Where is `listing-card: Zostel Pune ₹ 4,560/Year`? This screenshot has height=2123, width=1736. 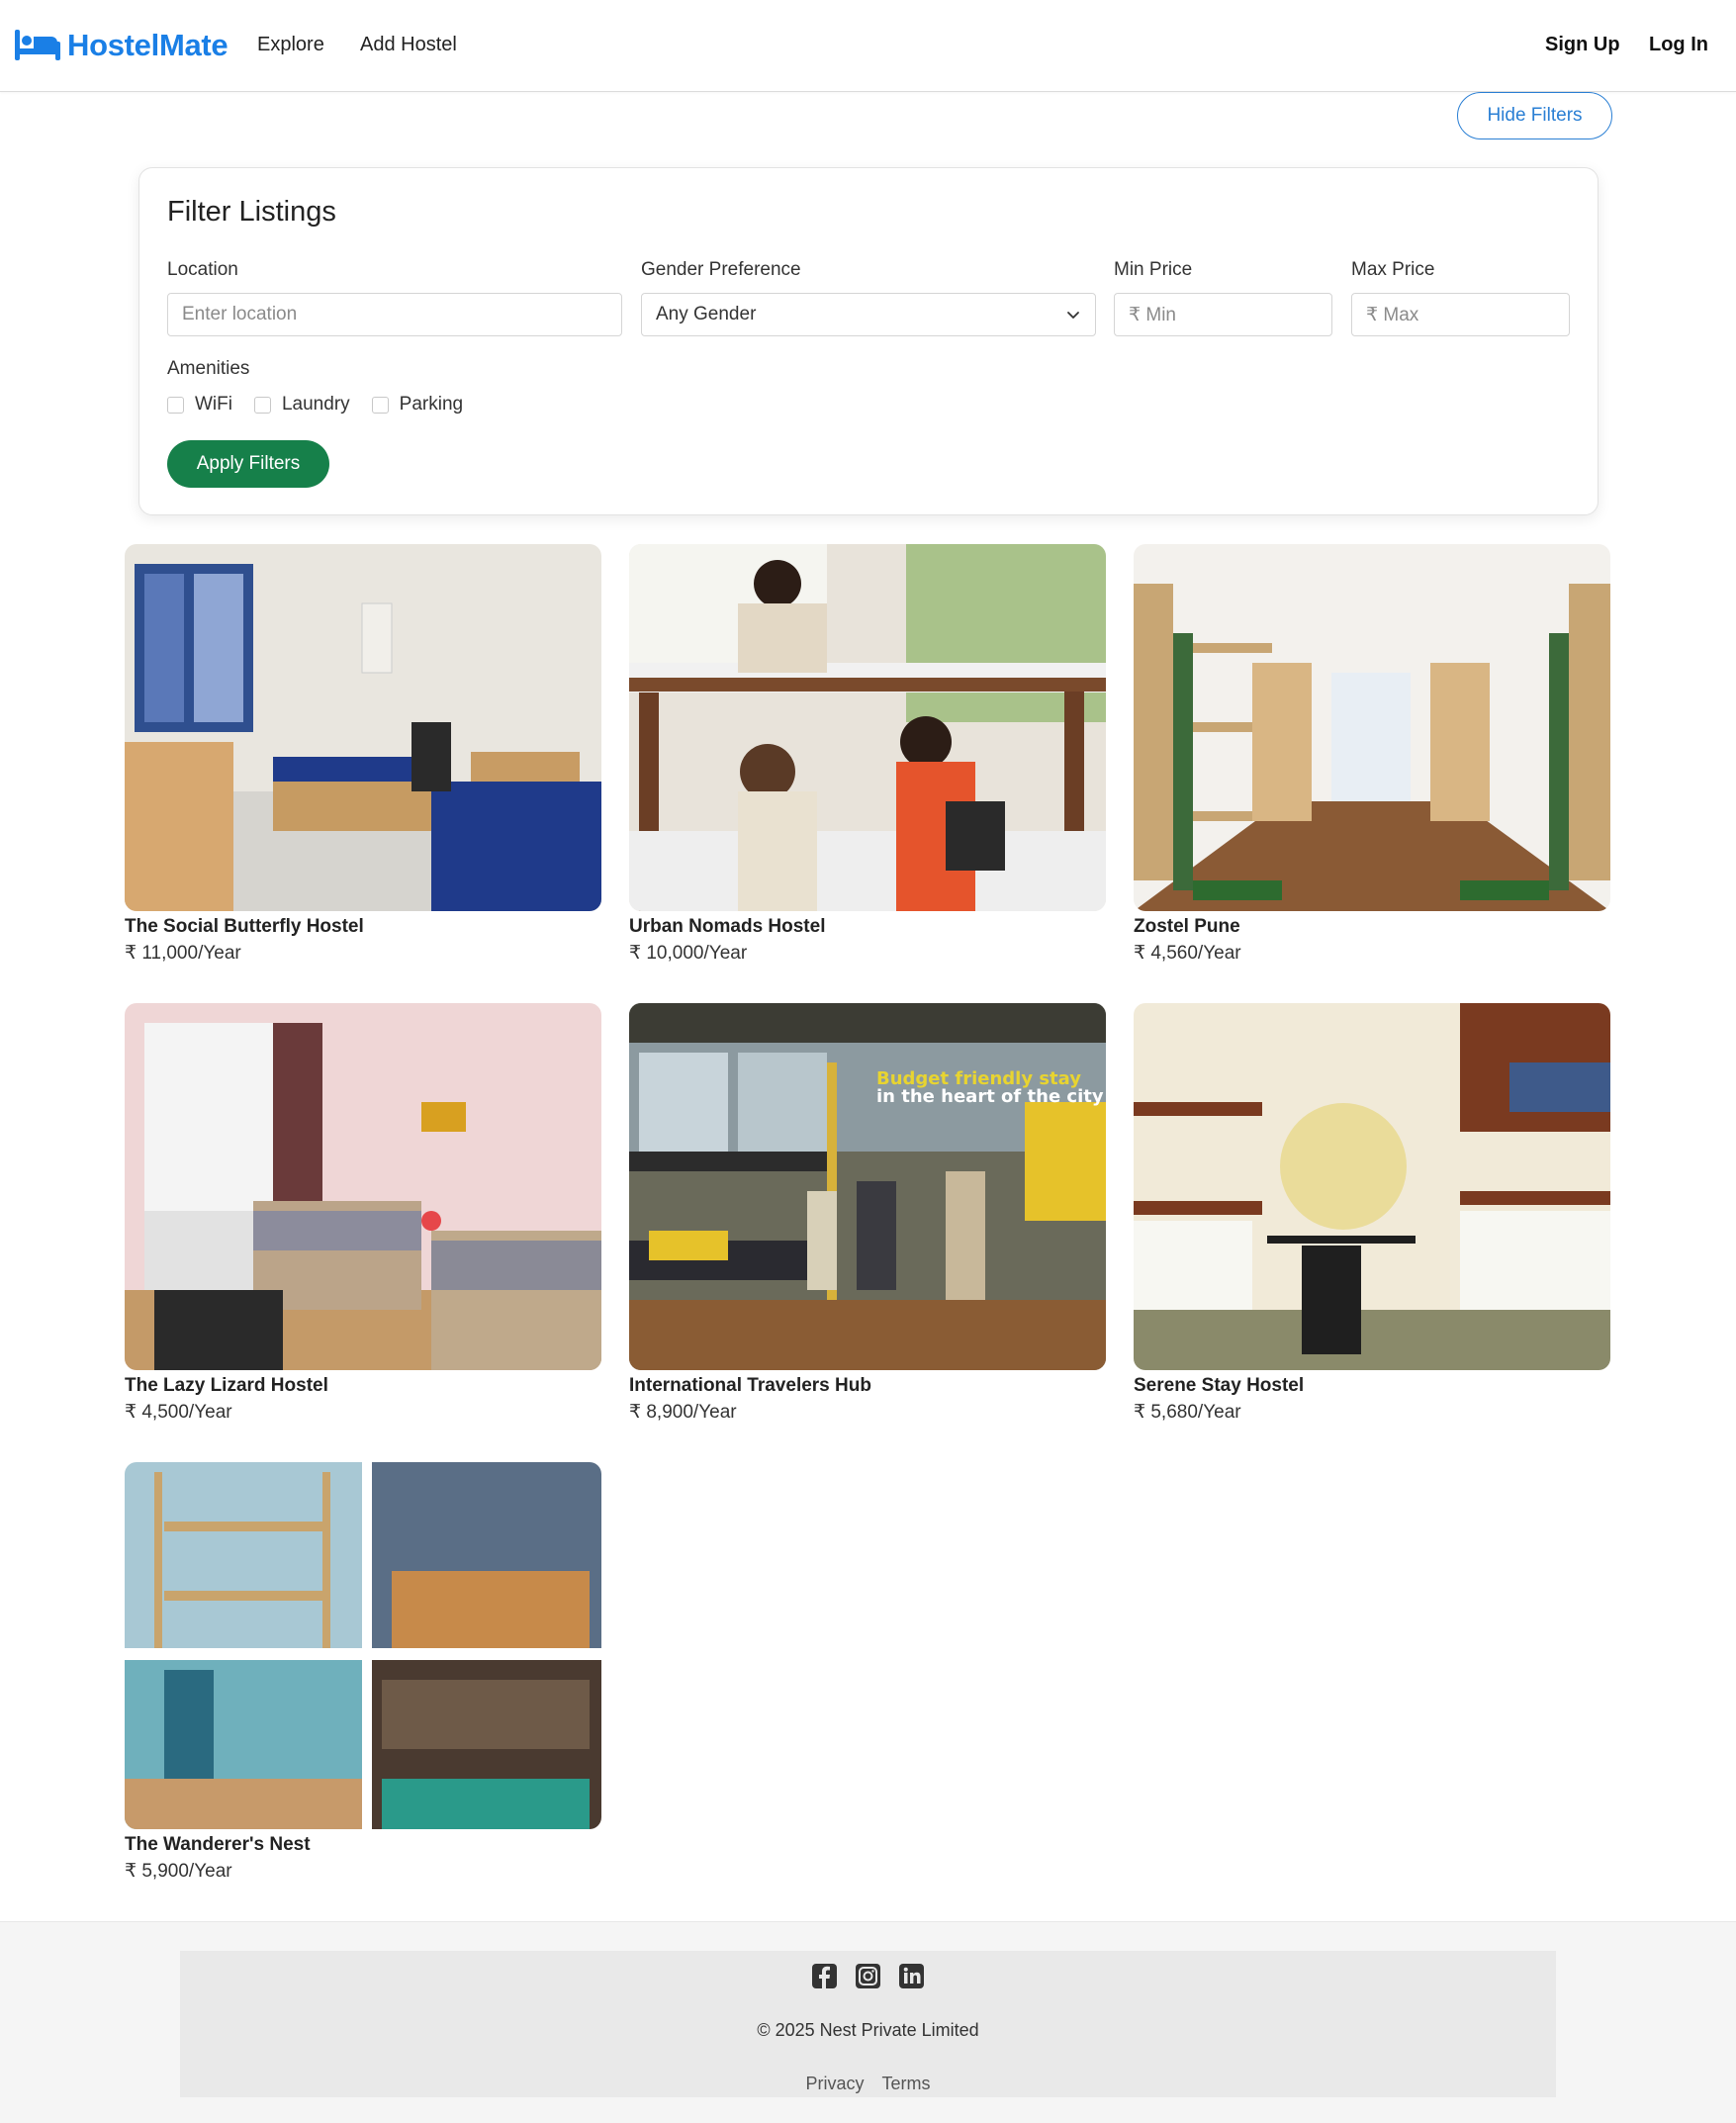
listing-card: Zostel Pune ₹ 4,560/Year is located at coordinates (1372, 754).